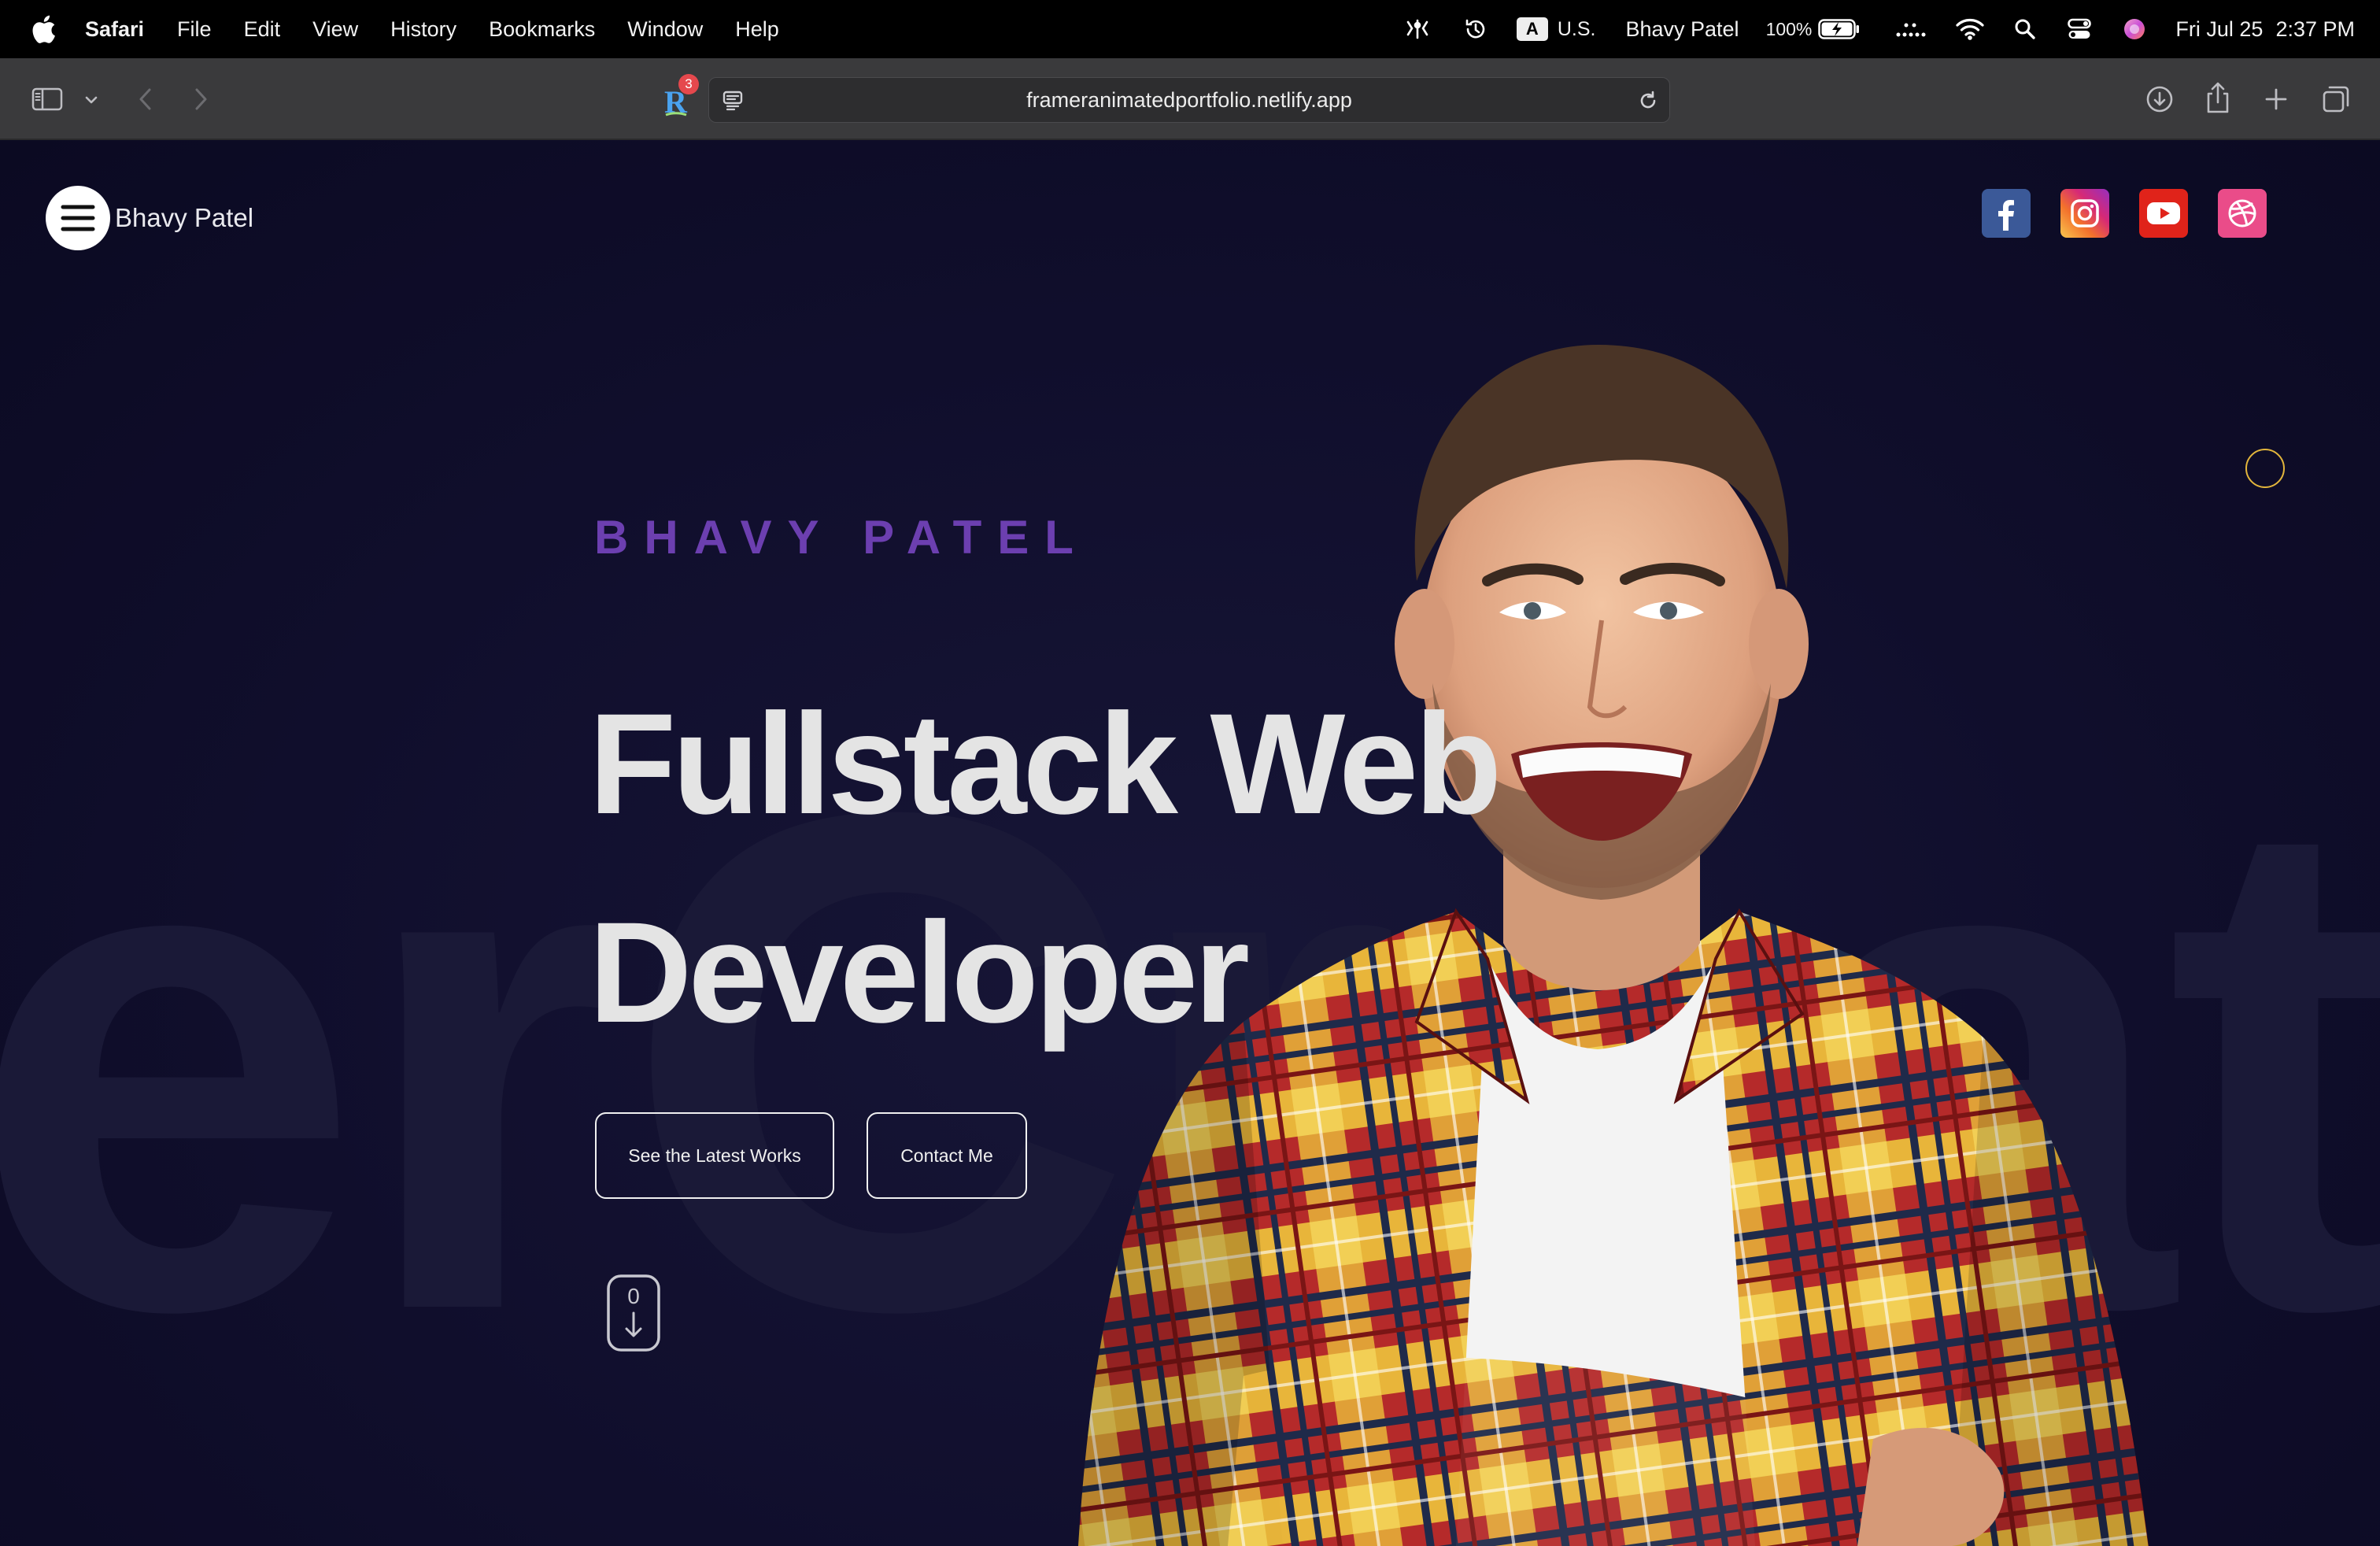 This screenshot has width=2380, height=1546. What do you see at coordinates (542, 29) in the screenshot?
I see `menu-bookmarks: Bookmarks` at bounding box center [542, 29].